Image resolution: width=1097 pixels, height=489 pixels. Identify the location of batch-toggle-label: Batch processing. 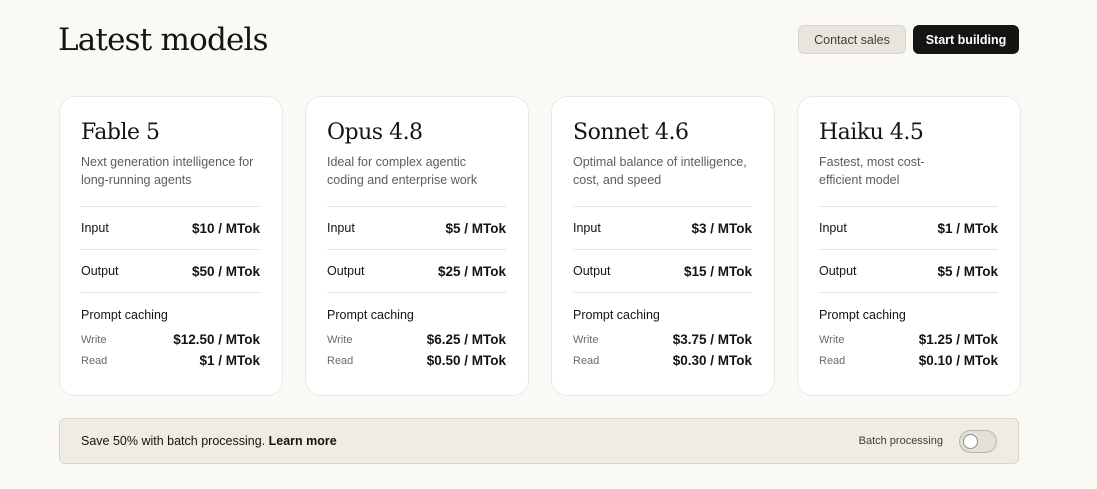
(900, 441).